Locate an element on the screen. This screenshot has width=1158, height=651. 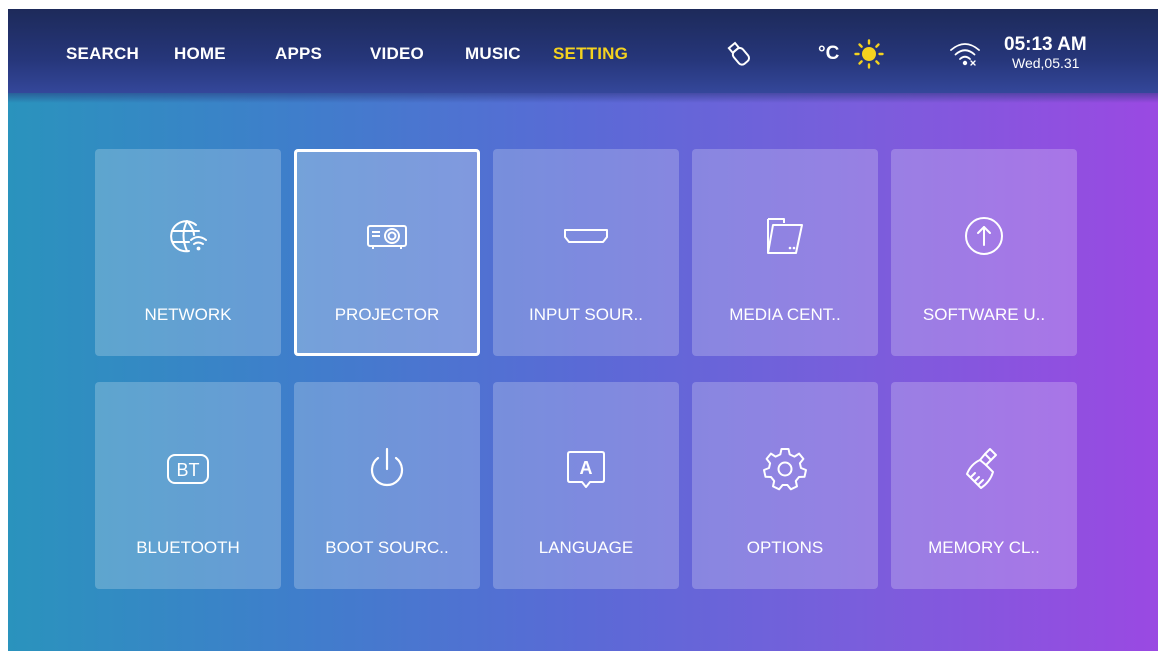
tile-network: NETWORK is located at coordinates (188, 252).